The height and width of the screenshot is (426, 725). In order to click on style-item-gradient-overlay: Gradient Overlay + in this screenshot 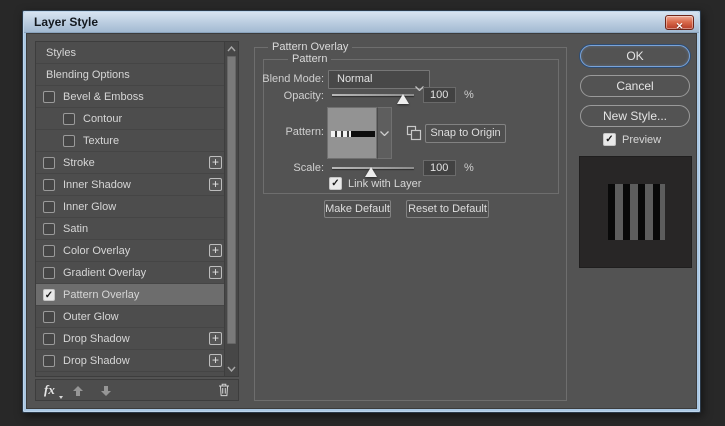, I will do `click(137, 273)`.